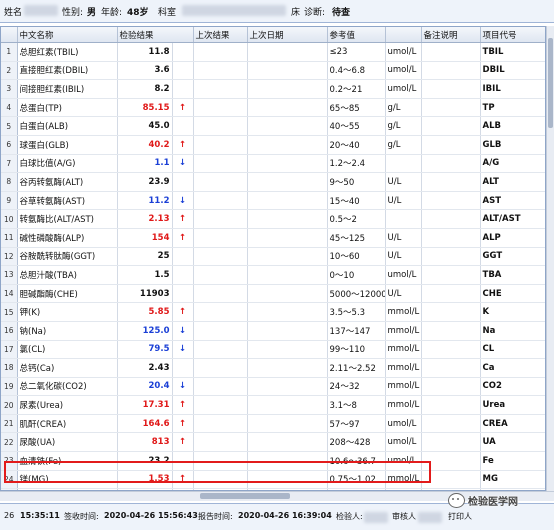 The image size is (554, 530). I want to click on test-name: 转氨酶比(ALT/AST), so click(67, 219).